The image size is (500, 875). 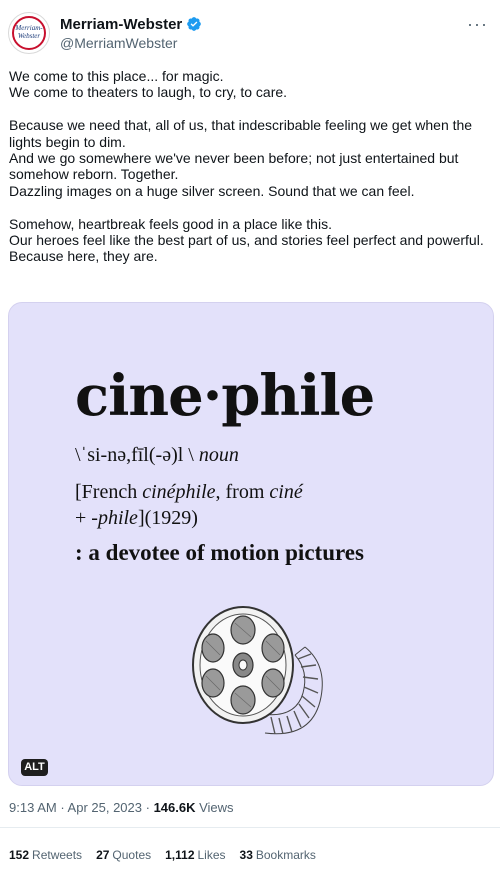 What do you see at coordinates (103, 855) in the screenshot?
I see `quotes-count: 27` at bounding box center [103, 855].